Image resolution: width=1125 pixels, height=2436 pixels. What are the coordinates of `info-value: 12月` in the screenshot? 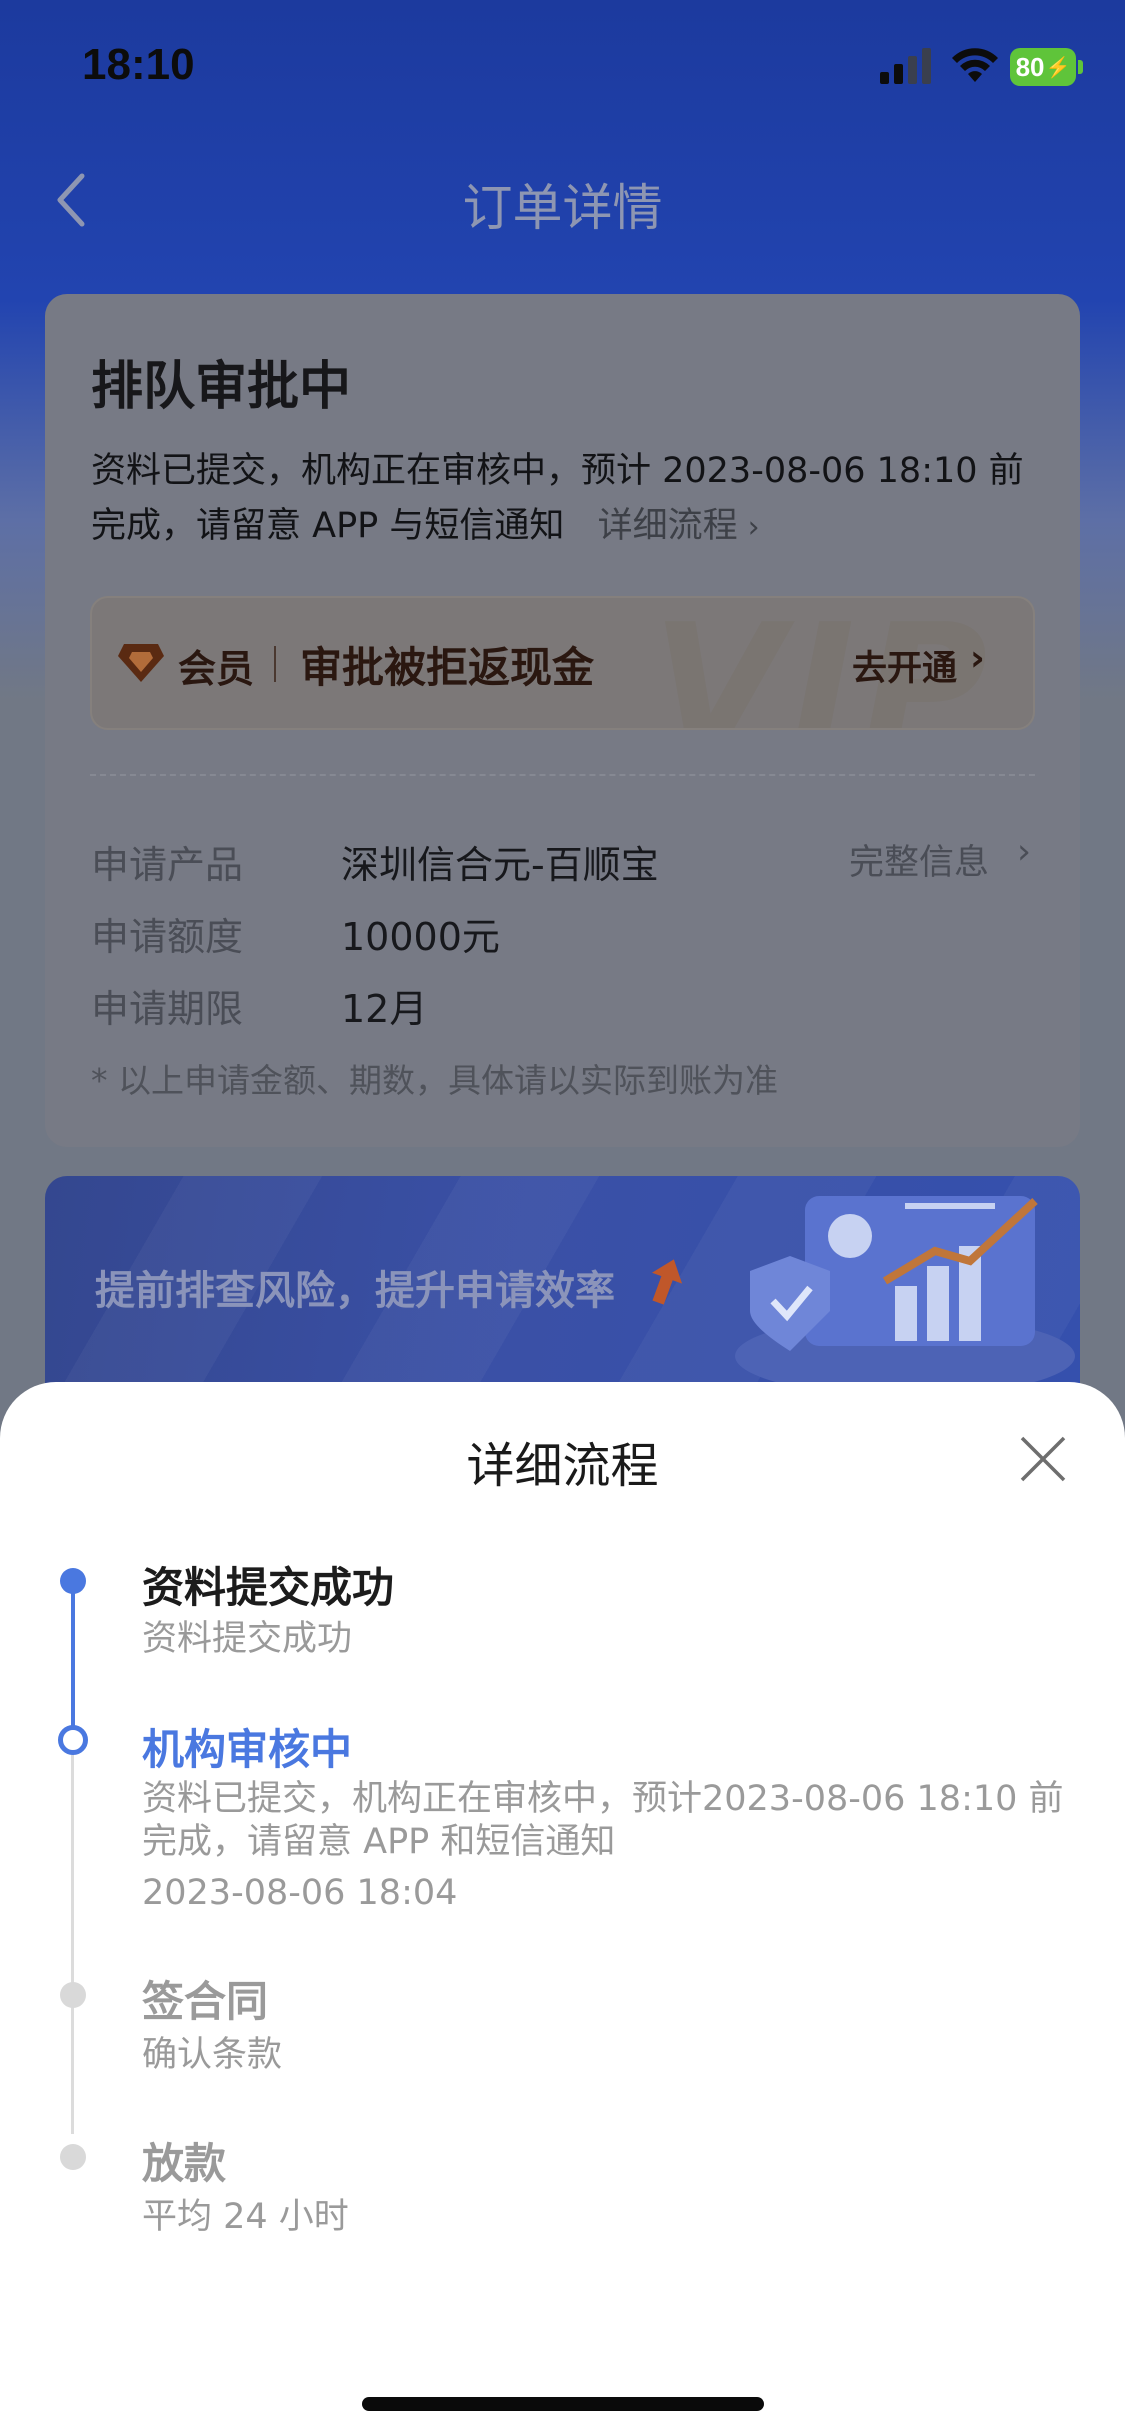 It's located at (384, 1009).